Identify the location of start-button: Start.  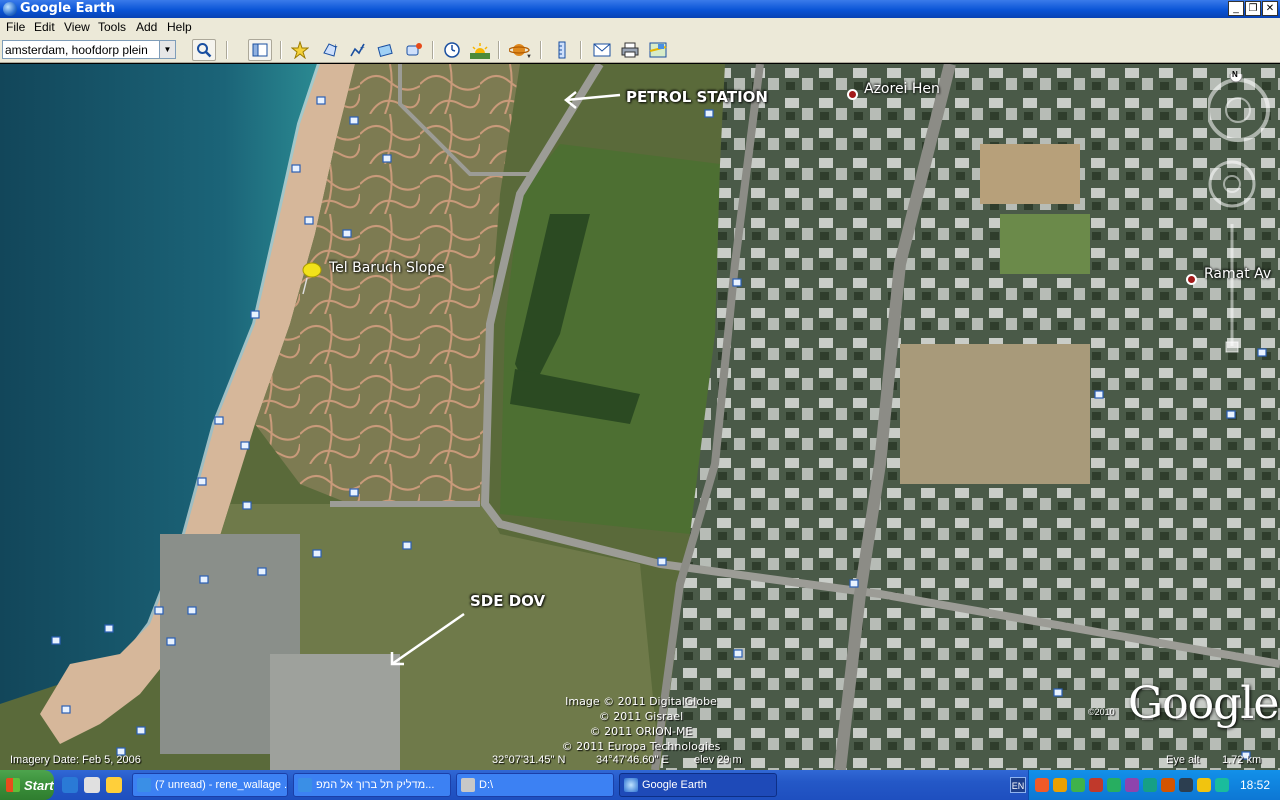
(27, 785).